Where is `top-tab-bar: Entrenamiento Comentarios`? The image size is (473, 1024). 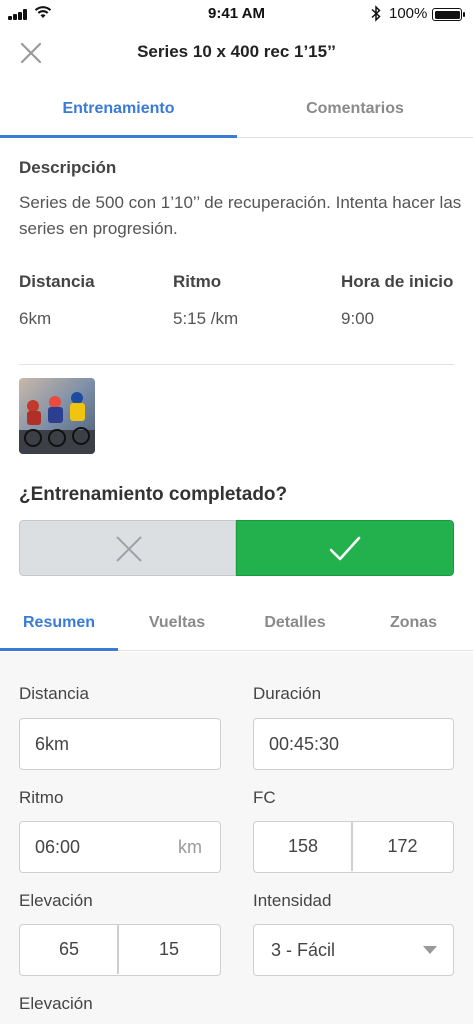
top-tab-bar: Entrenamiento Comentarios is located at coordinates (236, 109).